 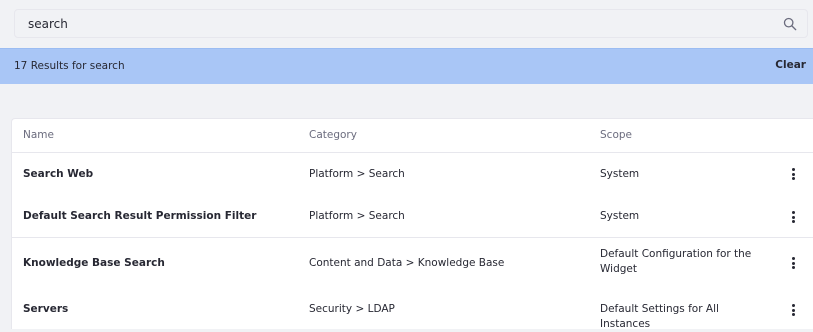 What do you see at coordinates (352, 309) in the screenshot?
I see `row-category: Security > LDAP` at bounding box center [352, 309].